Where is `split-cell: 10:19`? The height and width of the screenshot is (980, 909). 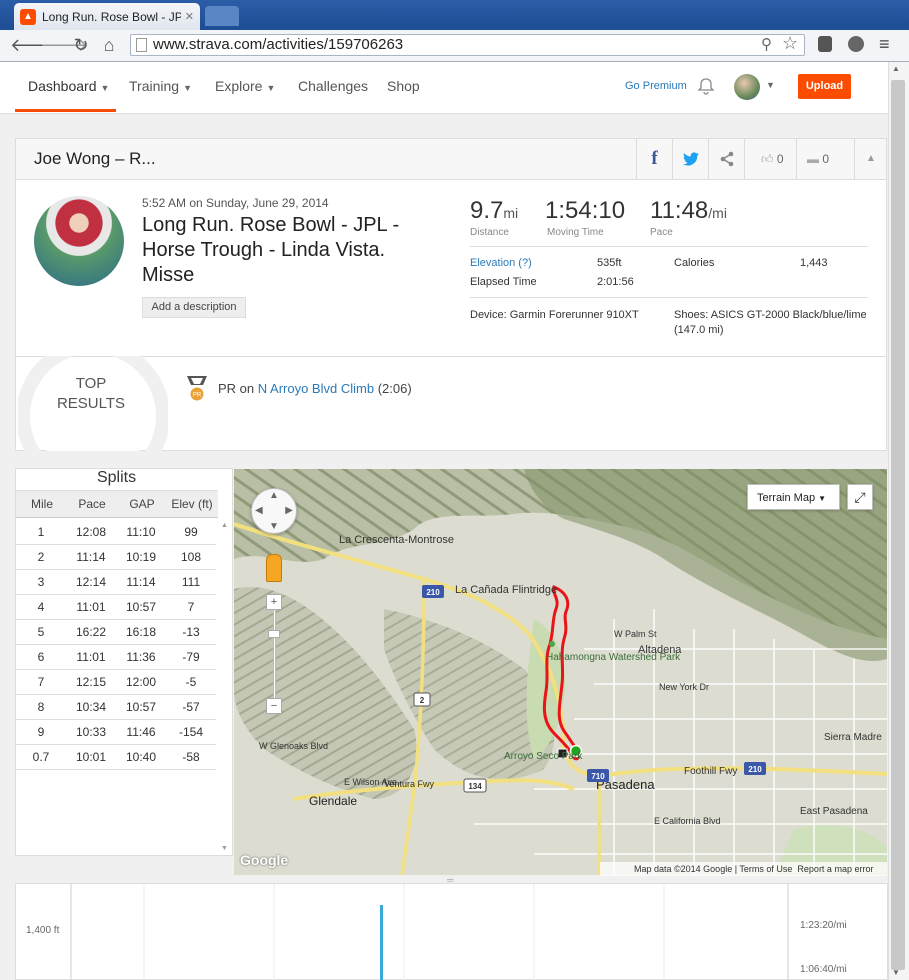 split-cell: 10:19 is located at coordinates (141, 557).